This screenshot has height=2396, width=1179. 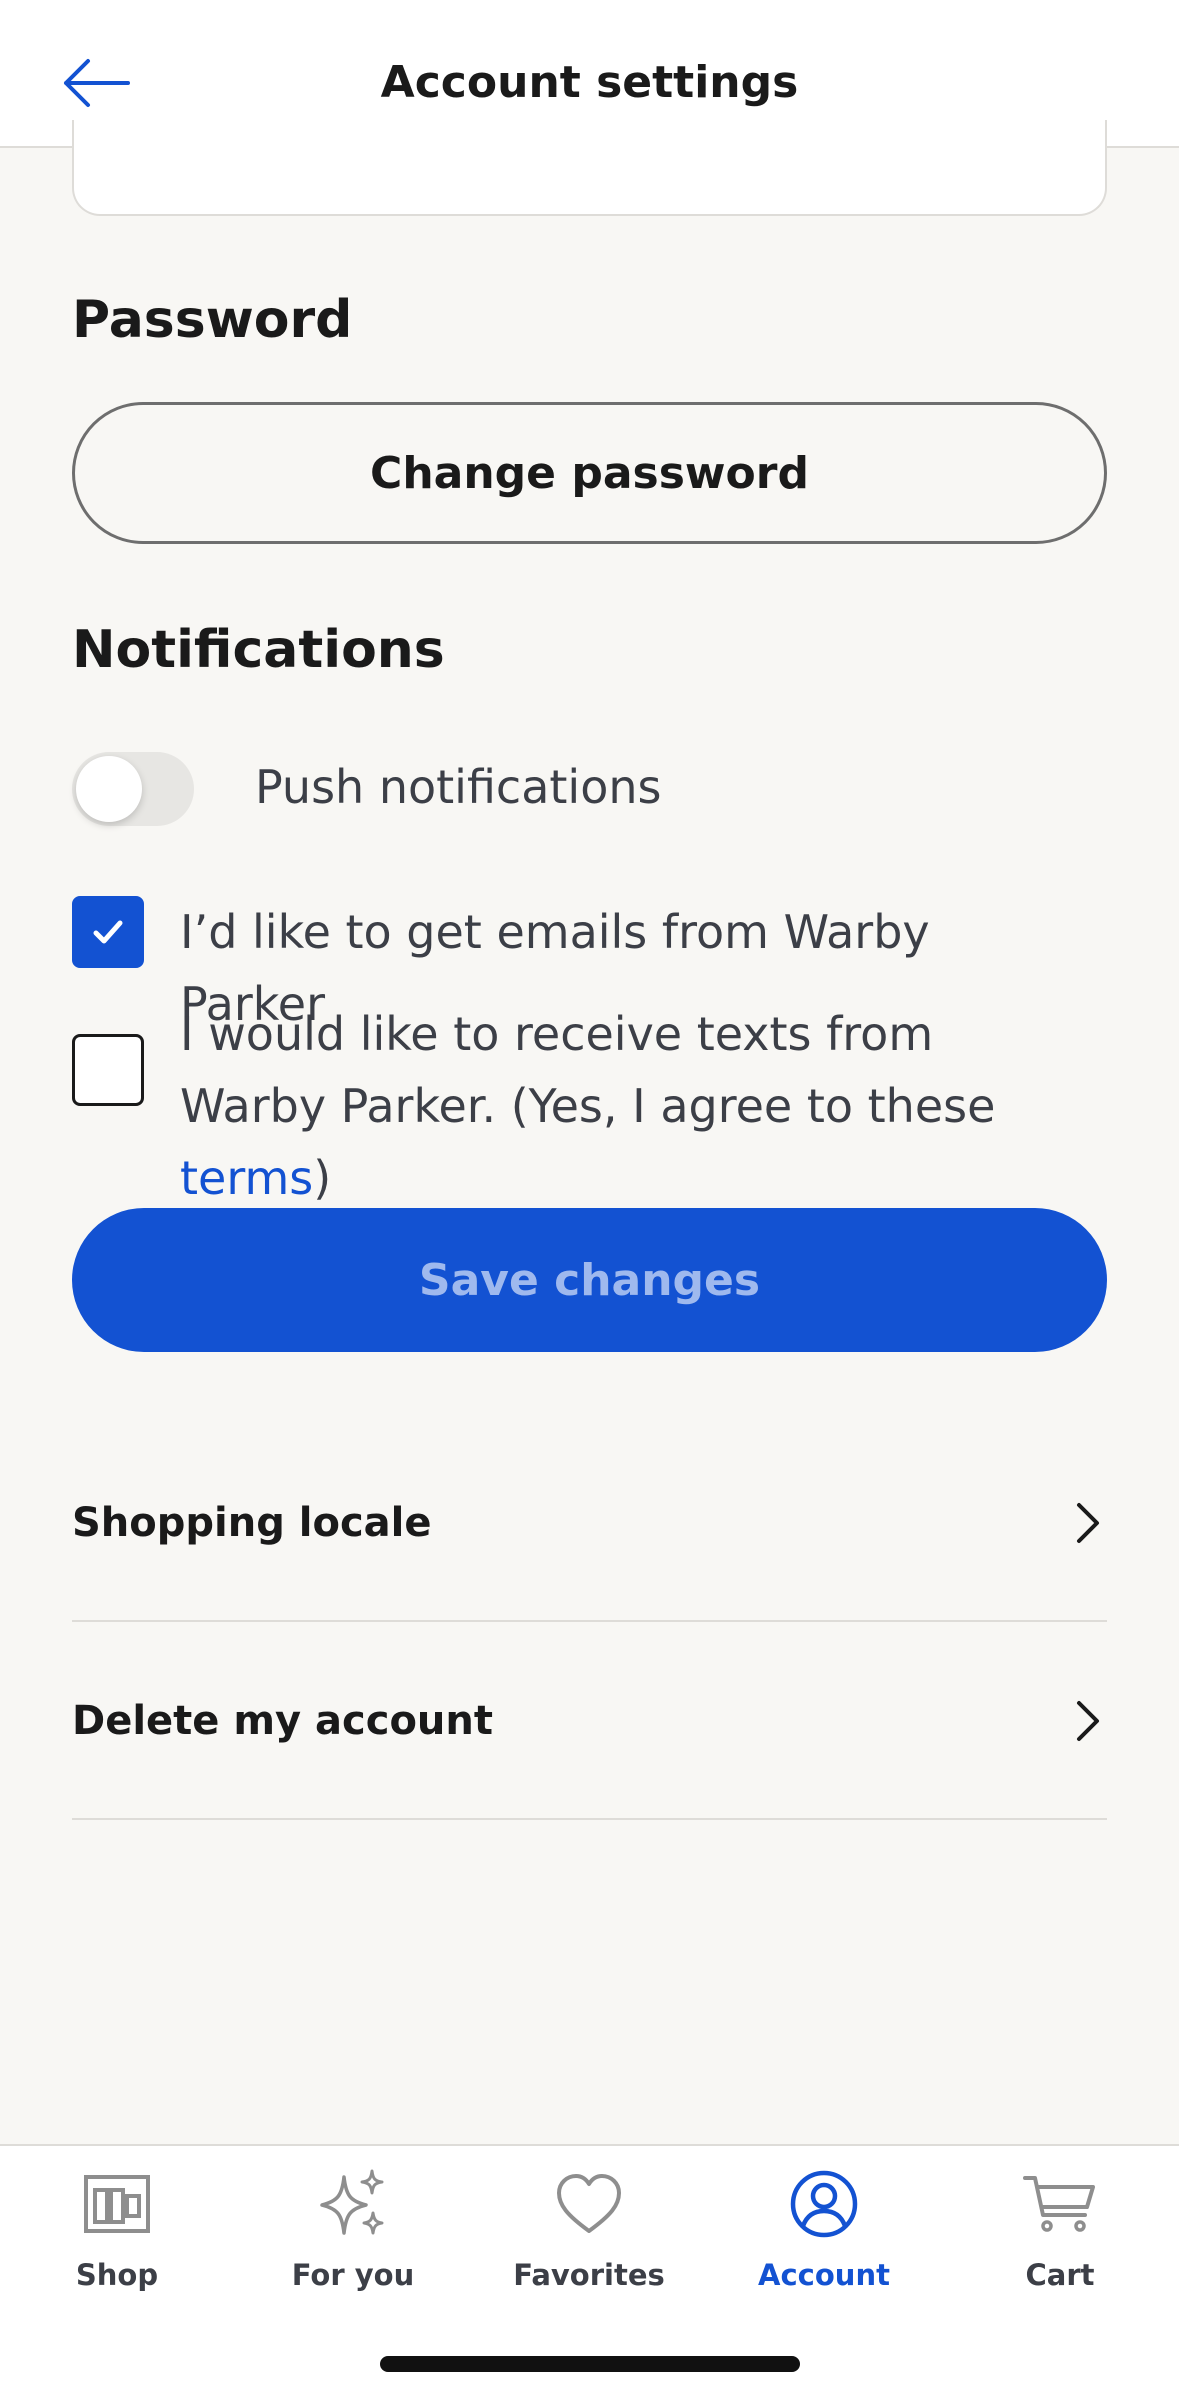 What do you see at coordinates (109, 789) in the screenshot?
I see `toggle-knob` at bounding box center [109, 789].